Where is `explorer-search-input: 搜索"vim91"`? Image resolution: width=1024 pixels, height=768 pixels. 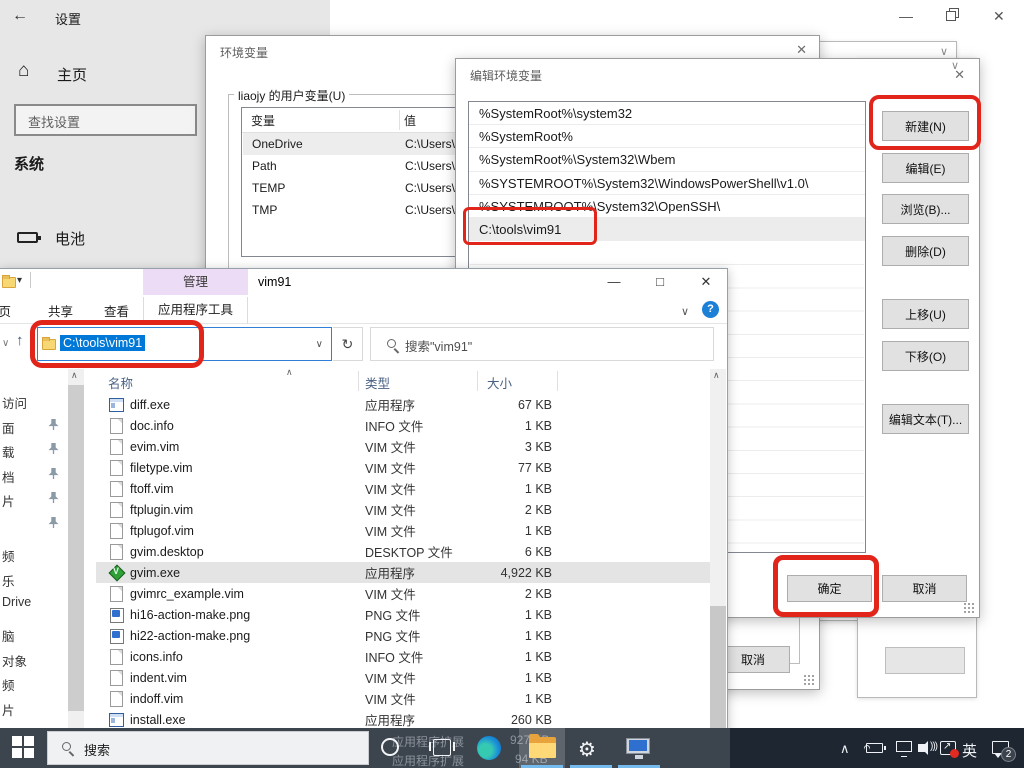
explorer-search-input: 搜索"vim91" is located at coordinates (542, 344).